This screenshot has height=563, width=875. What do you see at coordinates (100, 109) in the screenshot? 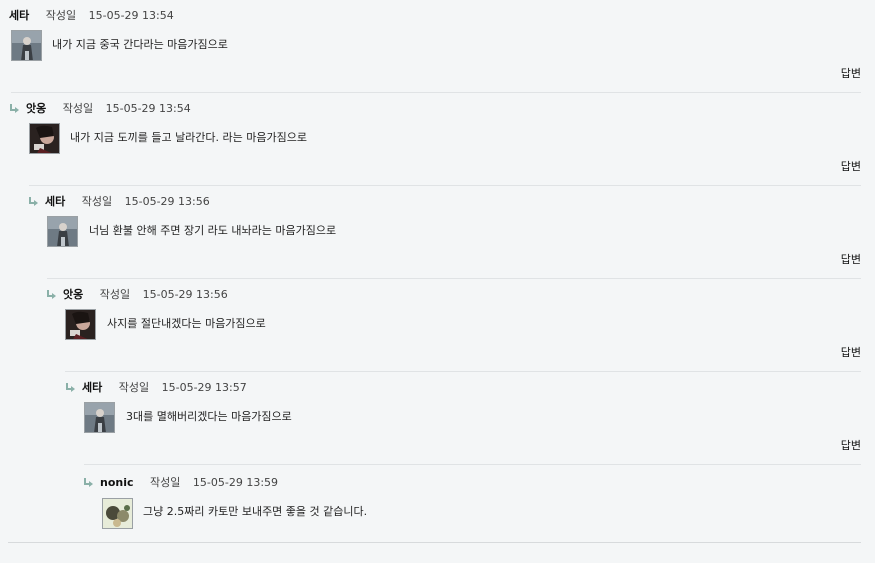
I see `comment-meta: 앗옹 작성일 15-05-29 13:54` at bounding box center [100, 109].